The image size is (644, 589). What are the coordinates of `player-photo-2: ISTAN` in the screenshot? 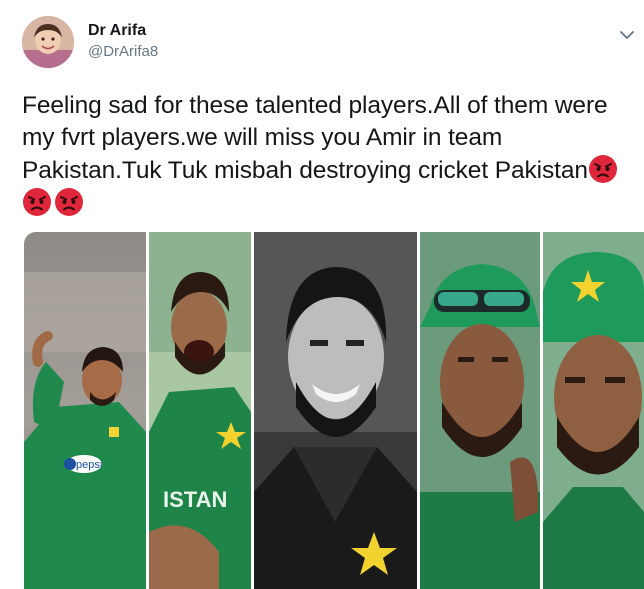 It's located at (200, 410).